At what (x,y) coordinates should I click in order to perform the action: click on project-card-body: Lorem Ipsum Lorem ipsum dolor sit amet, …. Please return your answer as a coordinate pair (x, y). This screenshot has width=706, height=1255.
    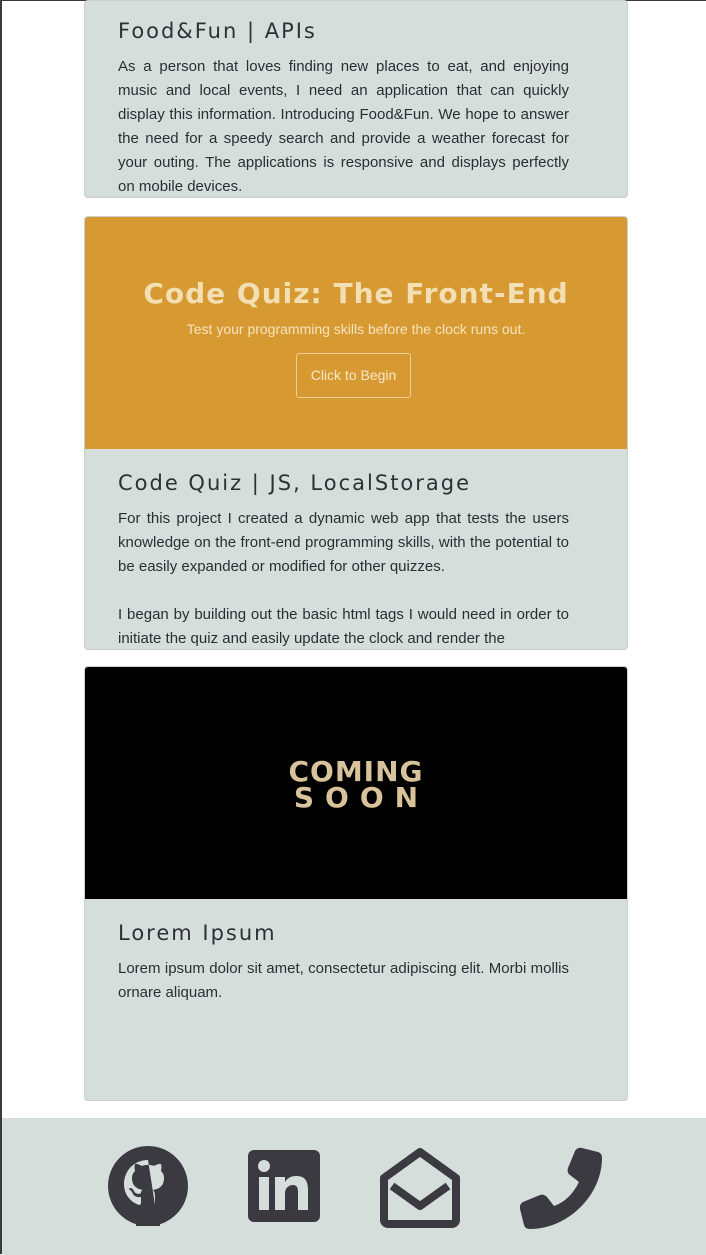
    Looking at the image, I should click on (356, 952).